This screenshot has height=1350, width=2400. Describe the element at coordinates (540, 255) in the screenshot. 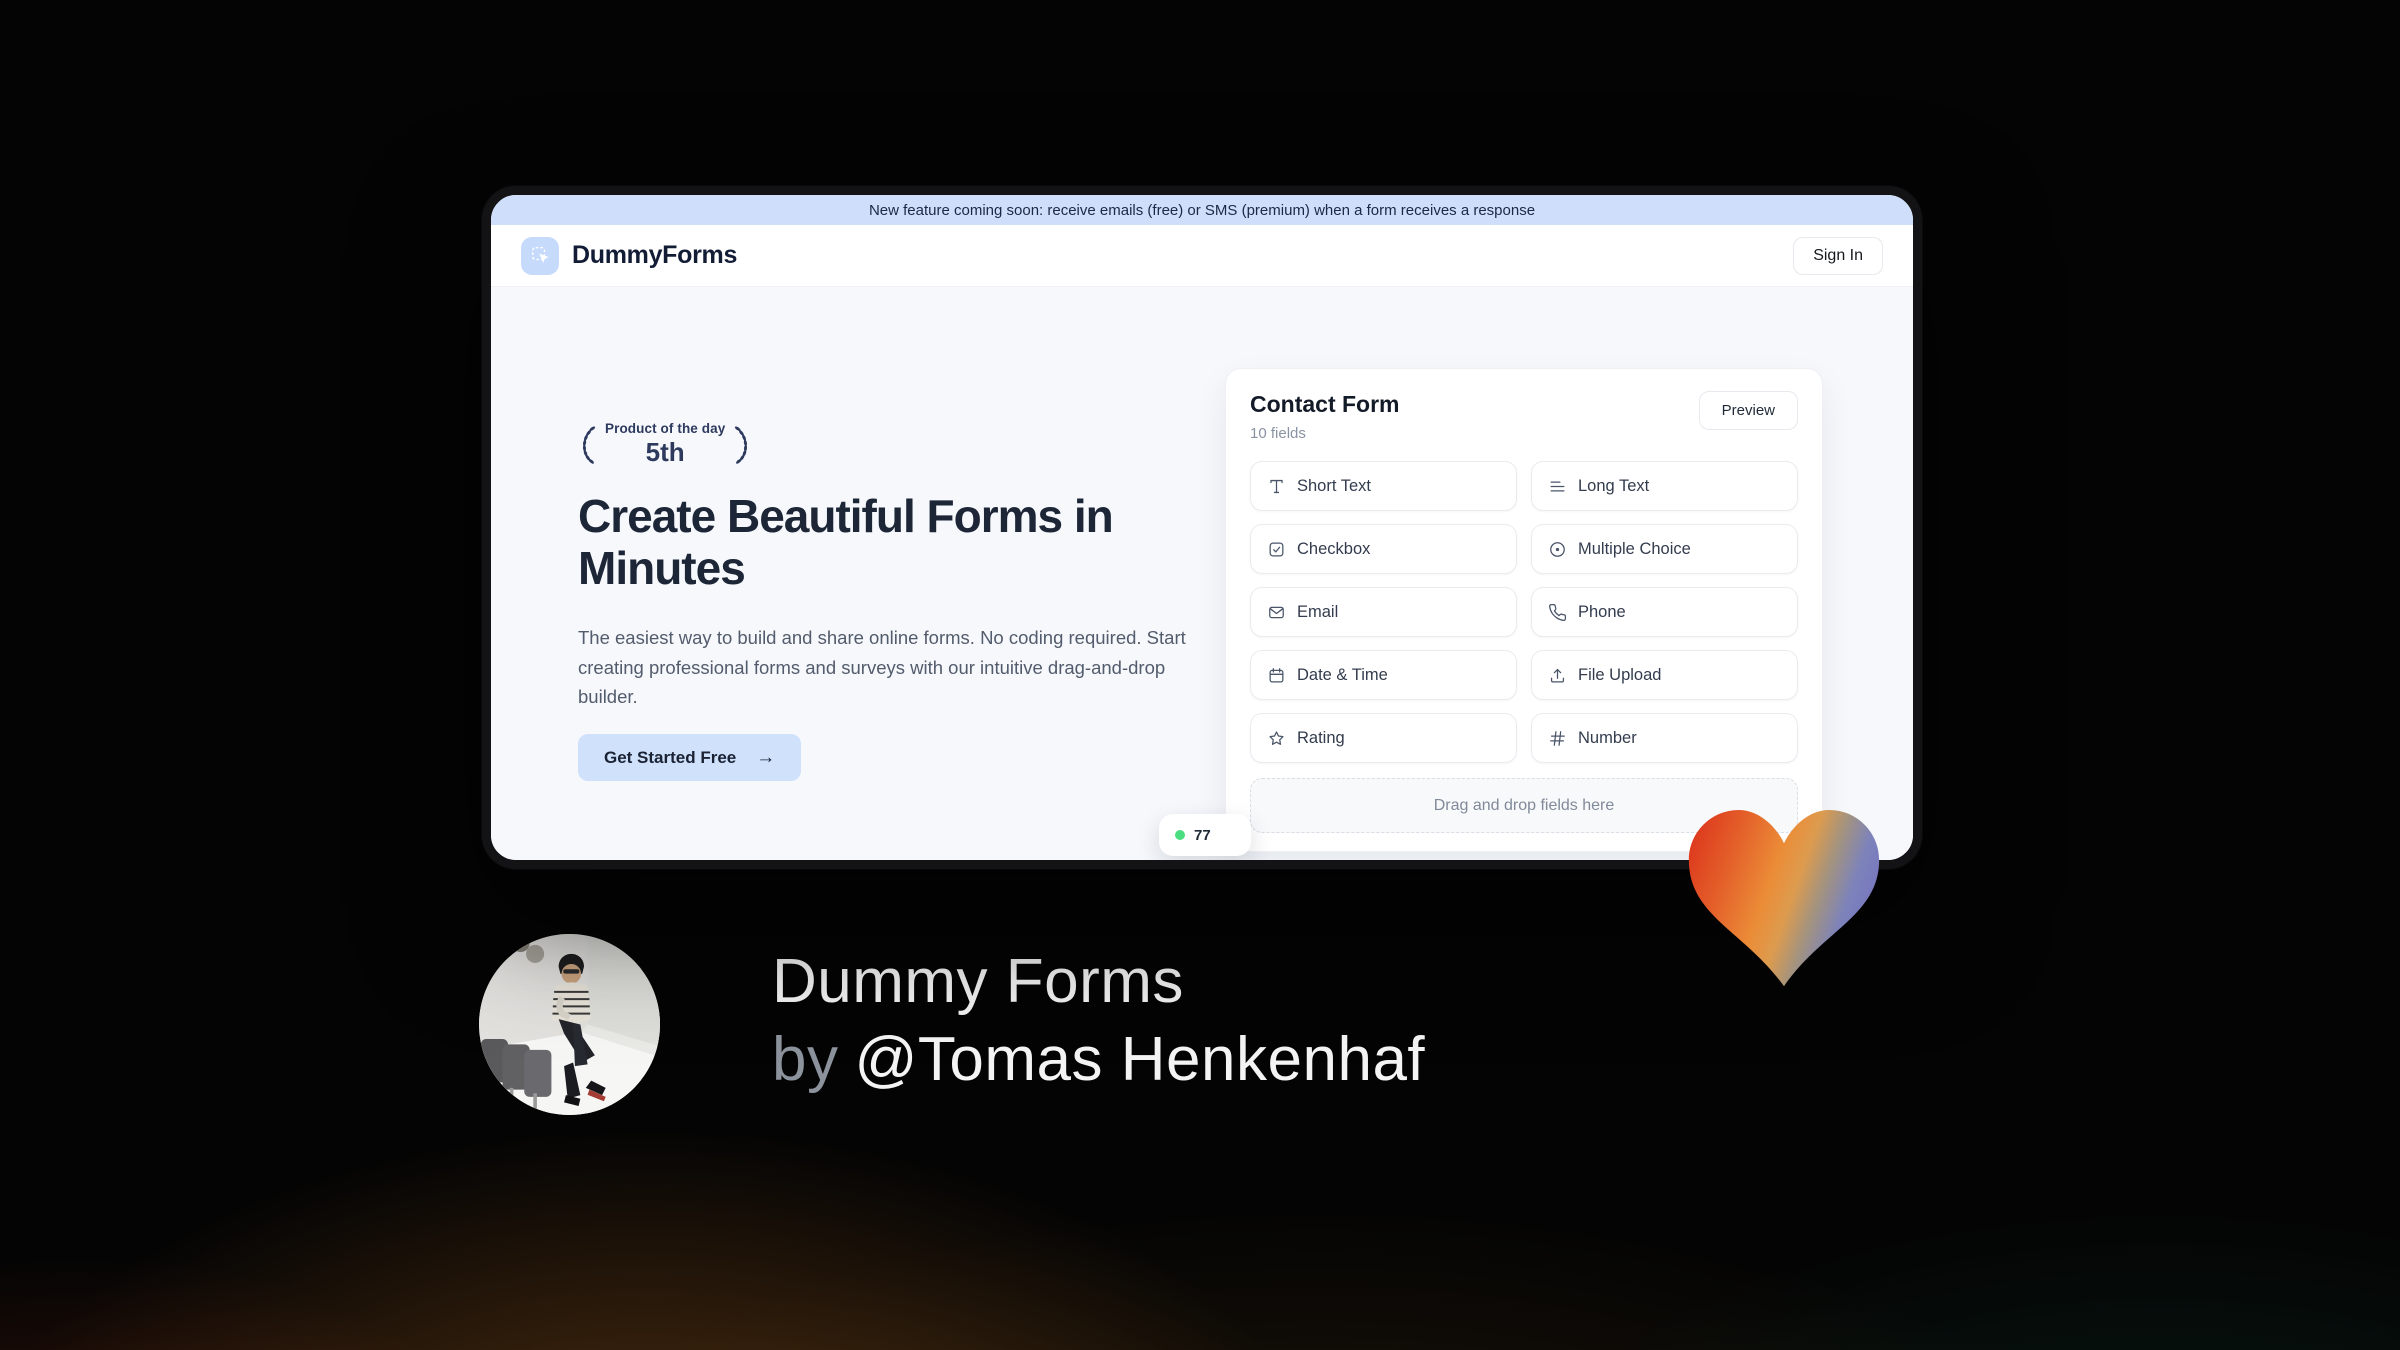

I see `cursor-select-icon` at that location.